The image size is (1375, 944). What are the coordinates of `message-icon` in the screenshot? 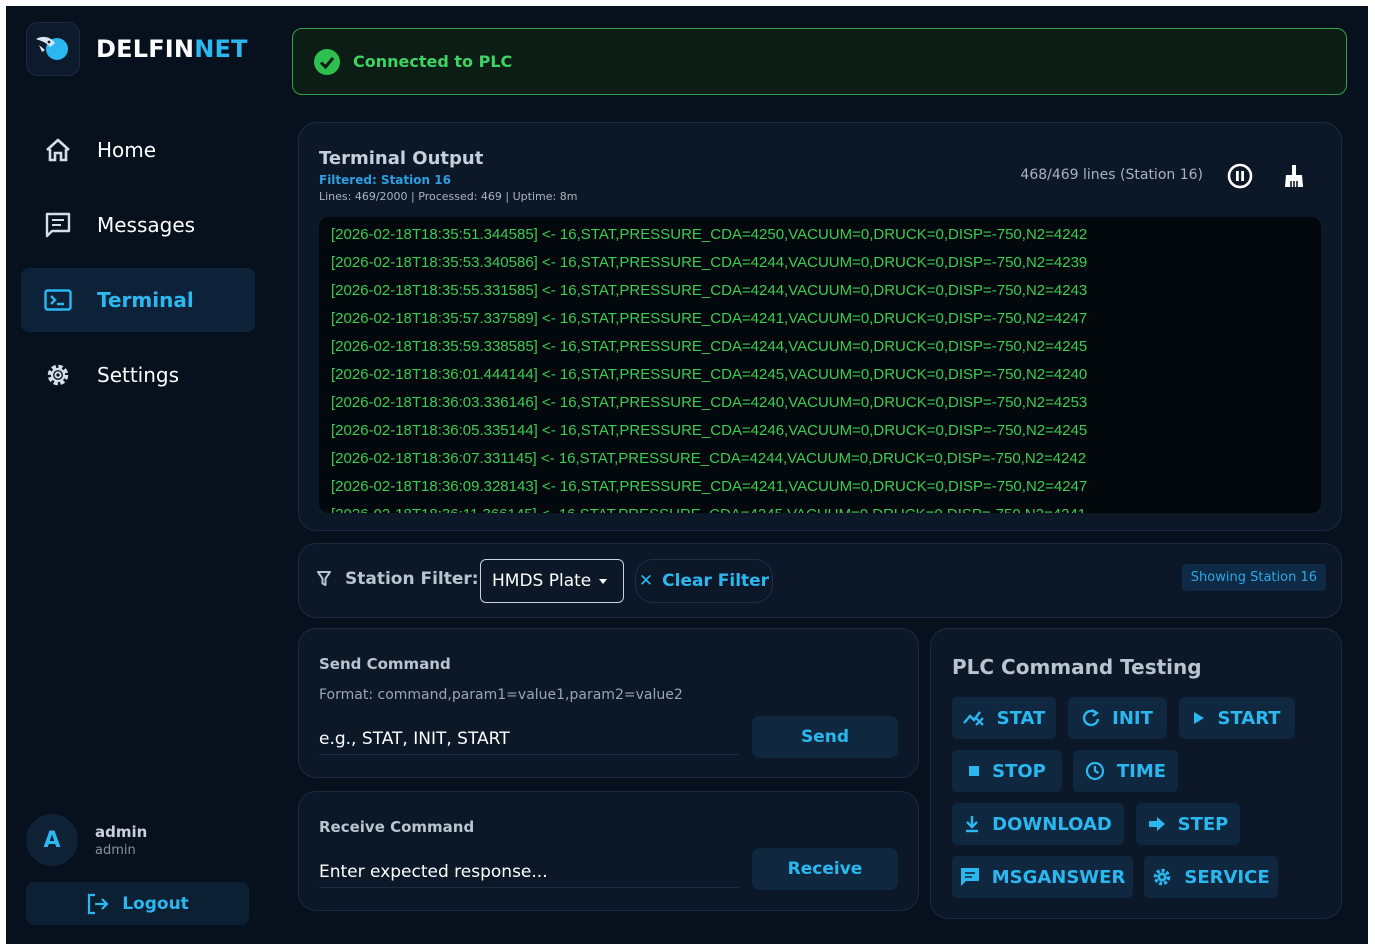 It's located at (58, 225).